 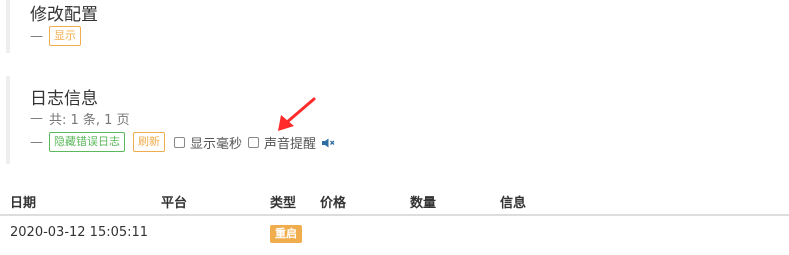 What do you see at coordinates (423, 203) in the screenshot?
I see `header-amount: 数量` at bounding box center [423, 203].